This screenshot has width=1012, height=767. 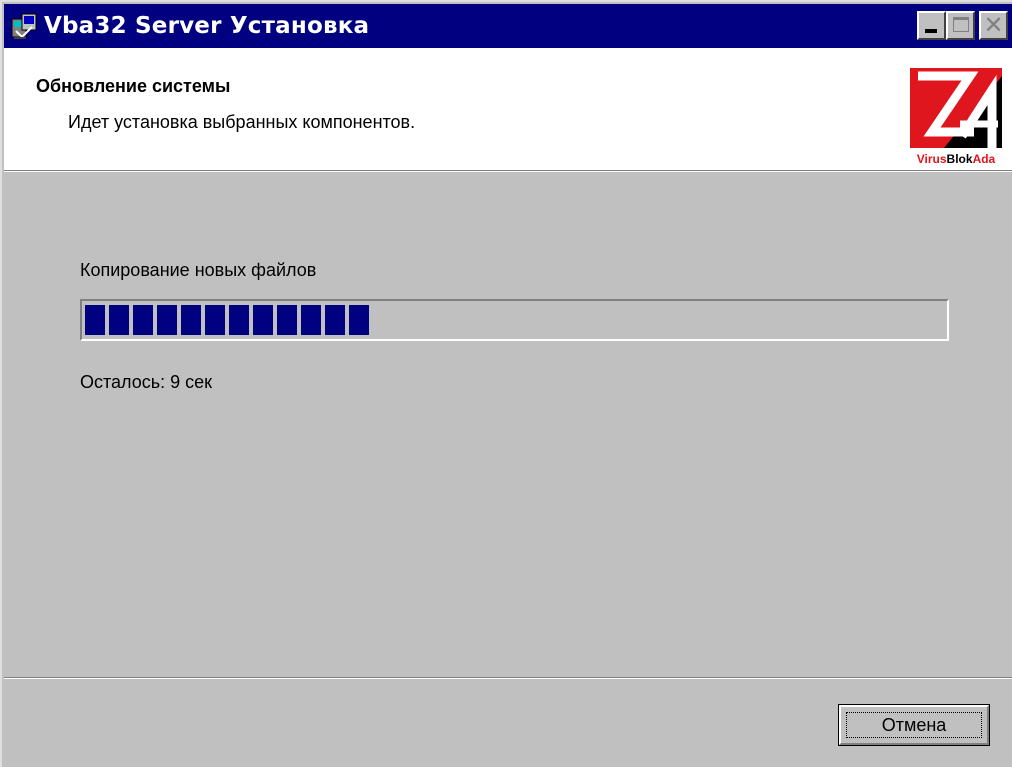 I want to click on minimize-button, so click(x=931, y=25).